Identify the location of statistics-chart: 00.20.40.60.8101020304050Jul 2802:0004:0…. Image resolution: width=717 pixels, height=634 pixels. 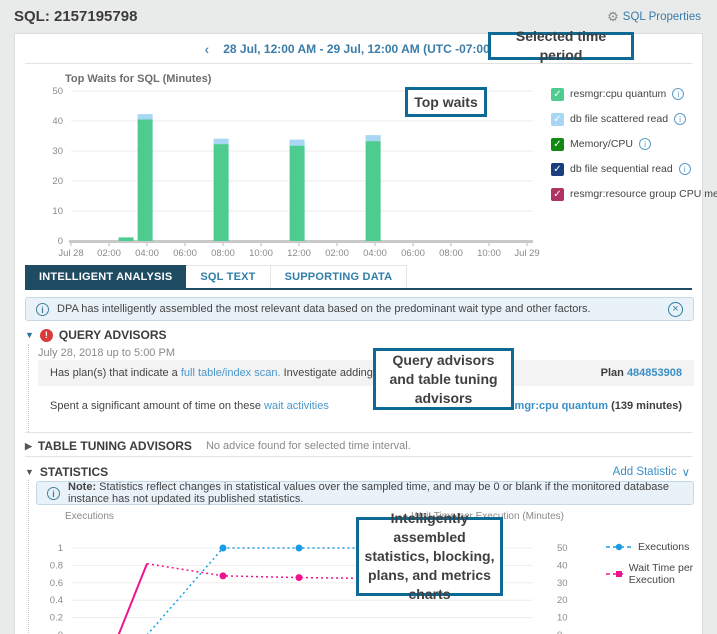
(309, 588).